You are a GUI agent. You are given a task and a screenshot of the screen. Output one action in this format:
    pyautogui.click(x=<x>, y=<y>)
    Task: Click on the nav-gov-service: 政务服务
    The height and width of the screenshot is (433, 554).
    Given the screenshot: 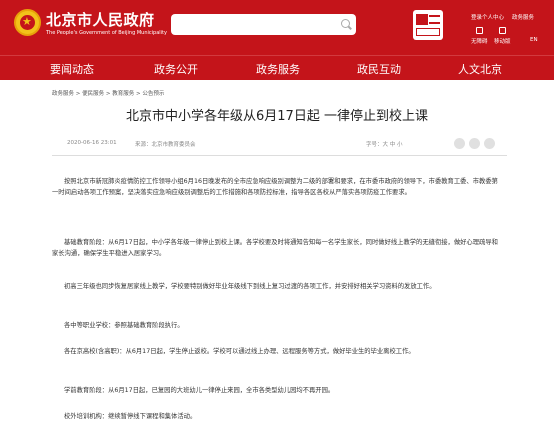 What is the action you would take?
    pyautogui.click(x=278, y=69)
    